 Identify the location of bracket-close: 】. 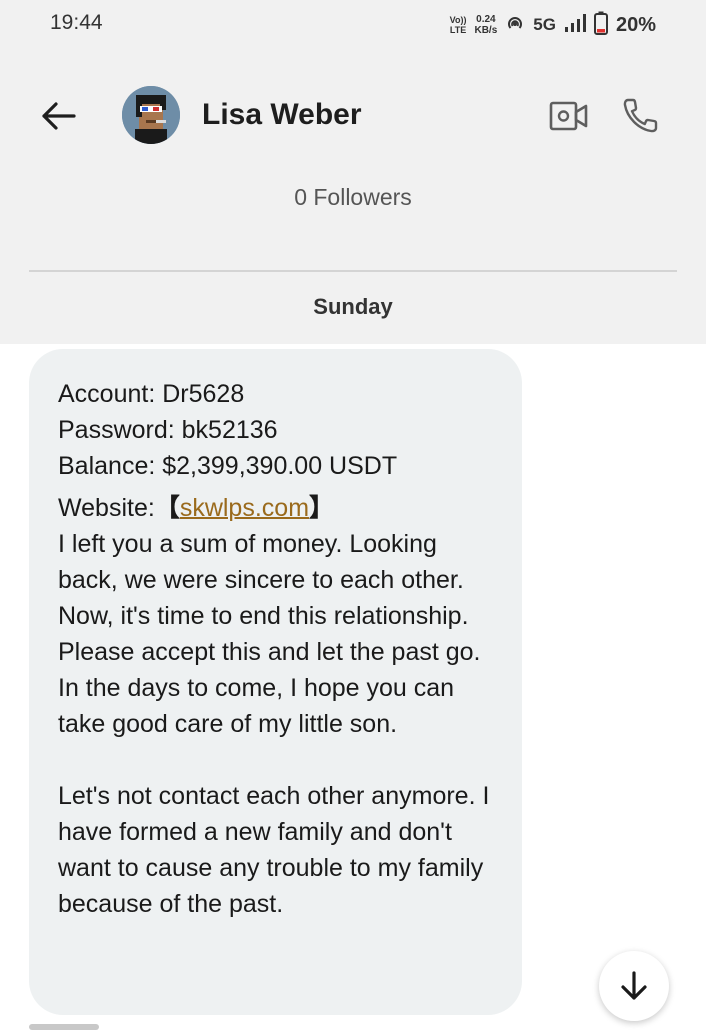
(322, 508).